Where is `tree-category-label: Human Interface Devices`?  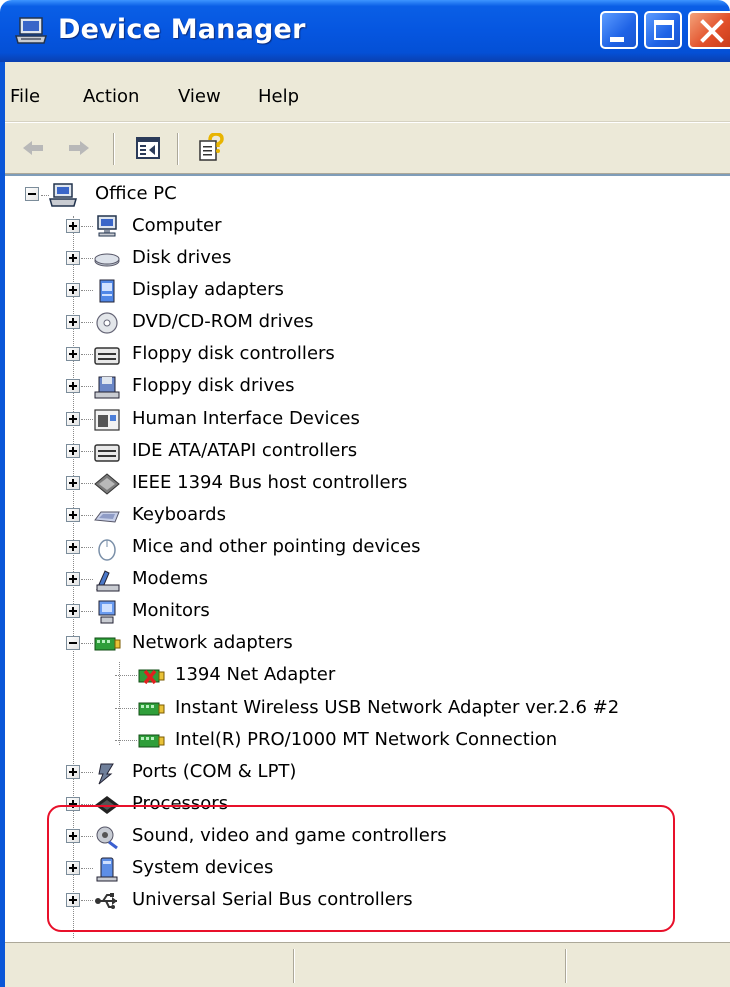 tree-category-label: Human Interface Devices is located at coordinates (246, 418).